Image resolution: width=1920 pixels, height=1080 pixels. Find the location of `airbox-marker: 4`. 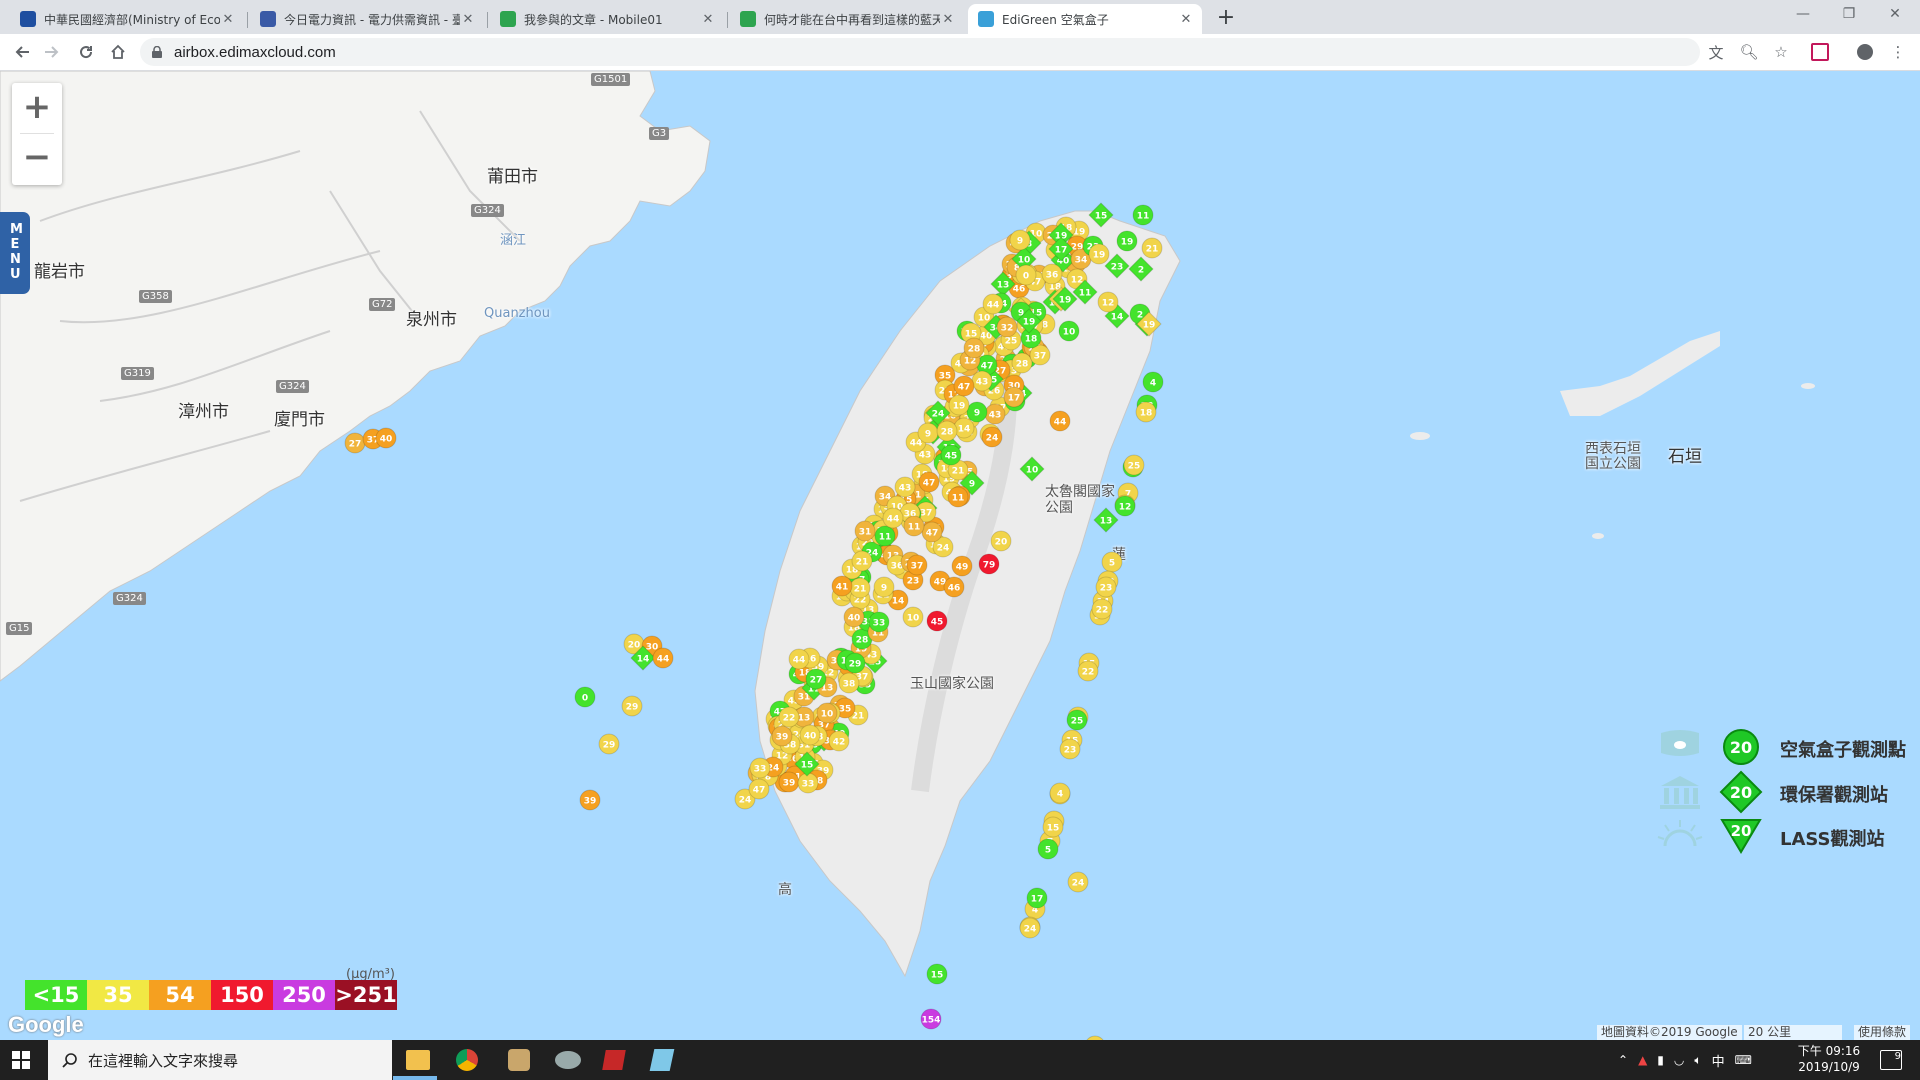

airbox-marker: 4 is located at coordinates (1153, 382).